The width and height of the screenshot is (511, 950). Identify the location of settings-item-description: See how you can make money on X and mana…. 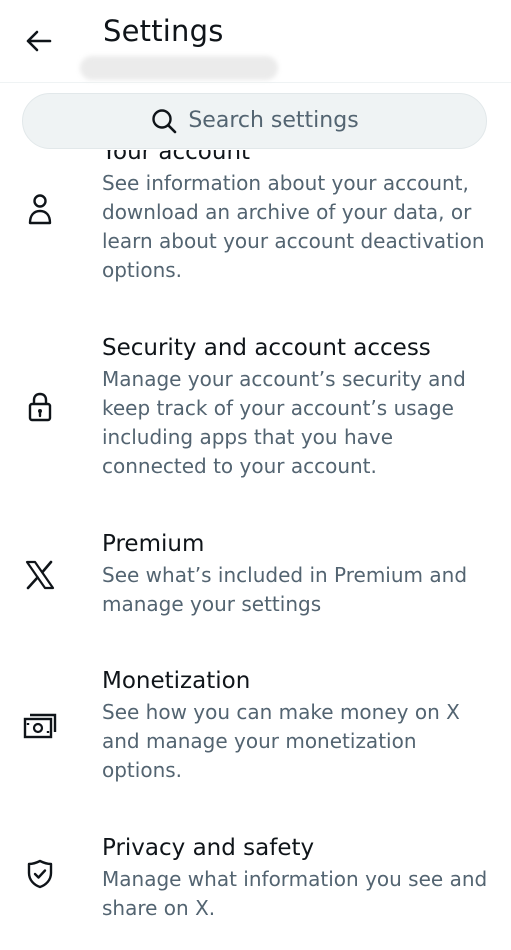
(281, 741).